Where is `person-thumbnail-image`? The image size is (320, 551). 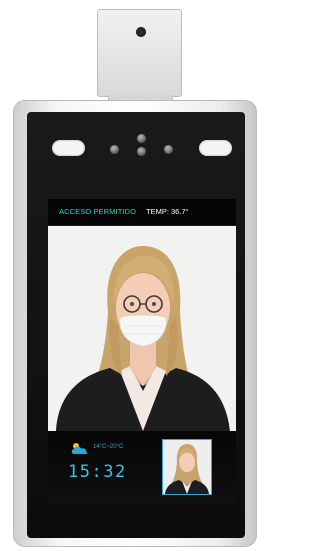 person-thumbnail-image is located at coordinates (187, 467).